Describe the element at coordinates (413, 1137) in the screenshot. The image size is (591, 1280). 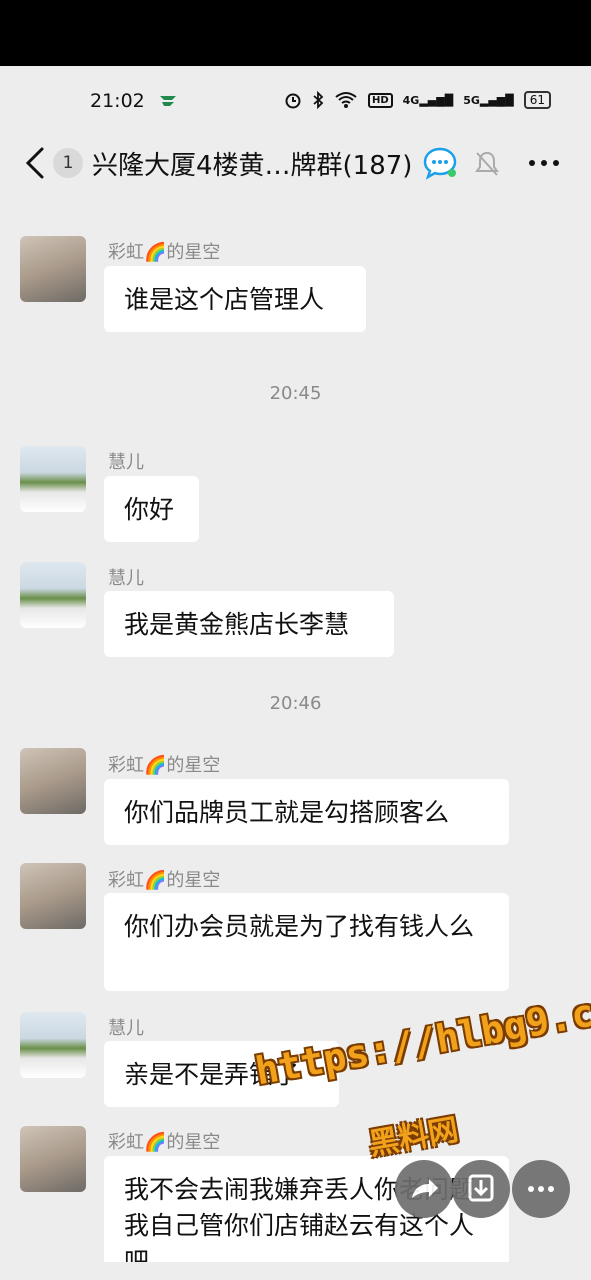
I see `watermark-label: 黑料网` at that location.